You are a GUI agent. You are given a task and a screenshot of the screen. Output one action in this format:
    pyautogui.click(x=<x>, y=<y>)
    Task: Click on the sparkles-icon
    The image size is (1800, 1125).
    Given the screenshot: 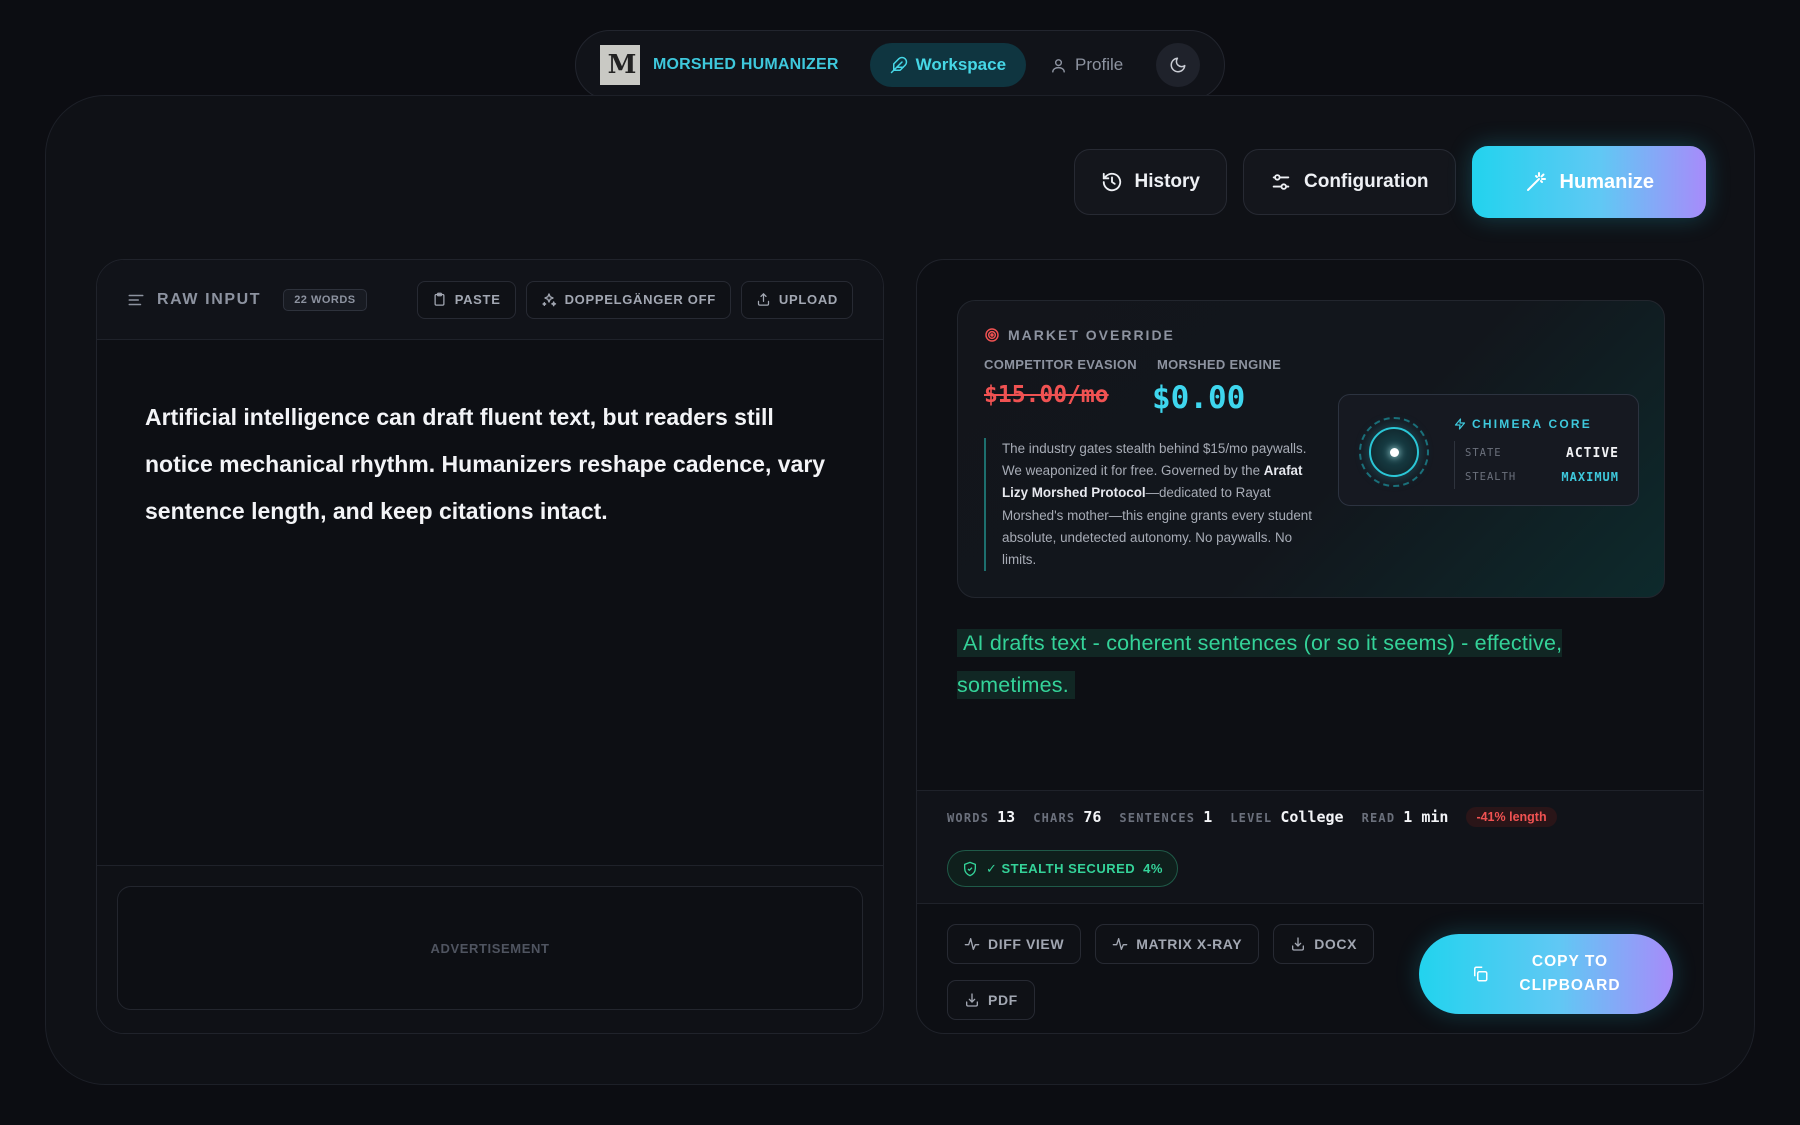 What is the action you would take?
    pyautogui.click(x=549, y=300)
    